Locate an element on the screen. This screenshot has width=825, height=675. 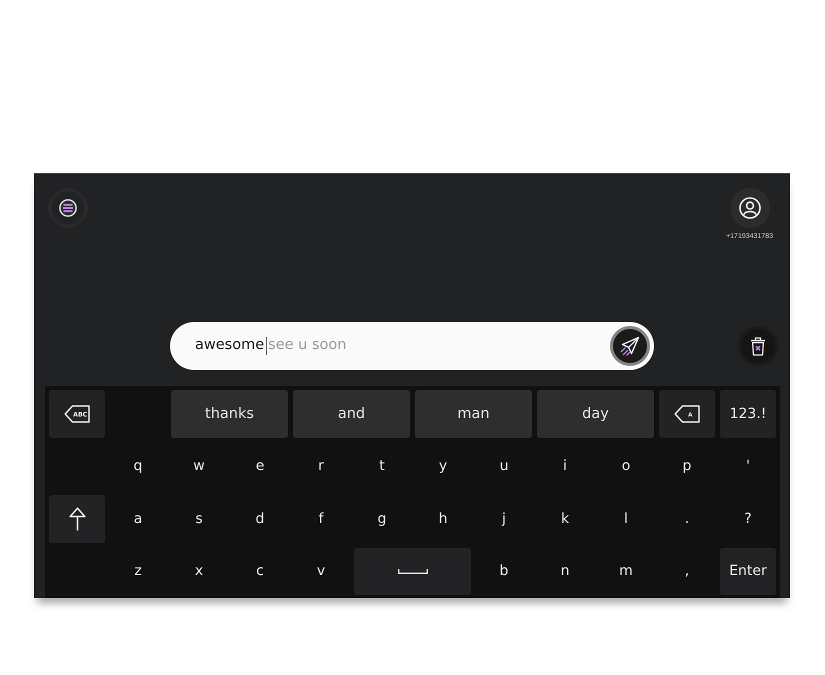
word-suggestion: man is located at coordinates (473, 414).